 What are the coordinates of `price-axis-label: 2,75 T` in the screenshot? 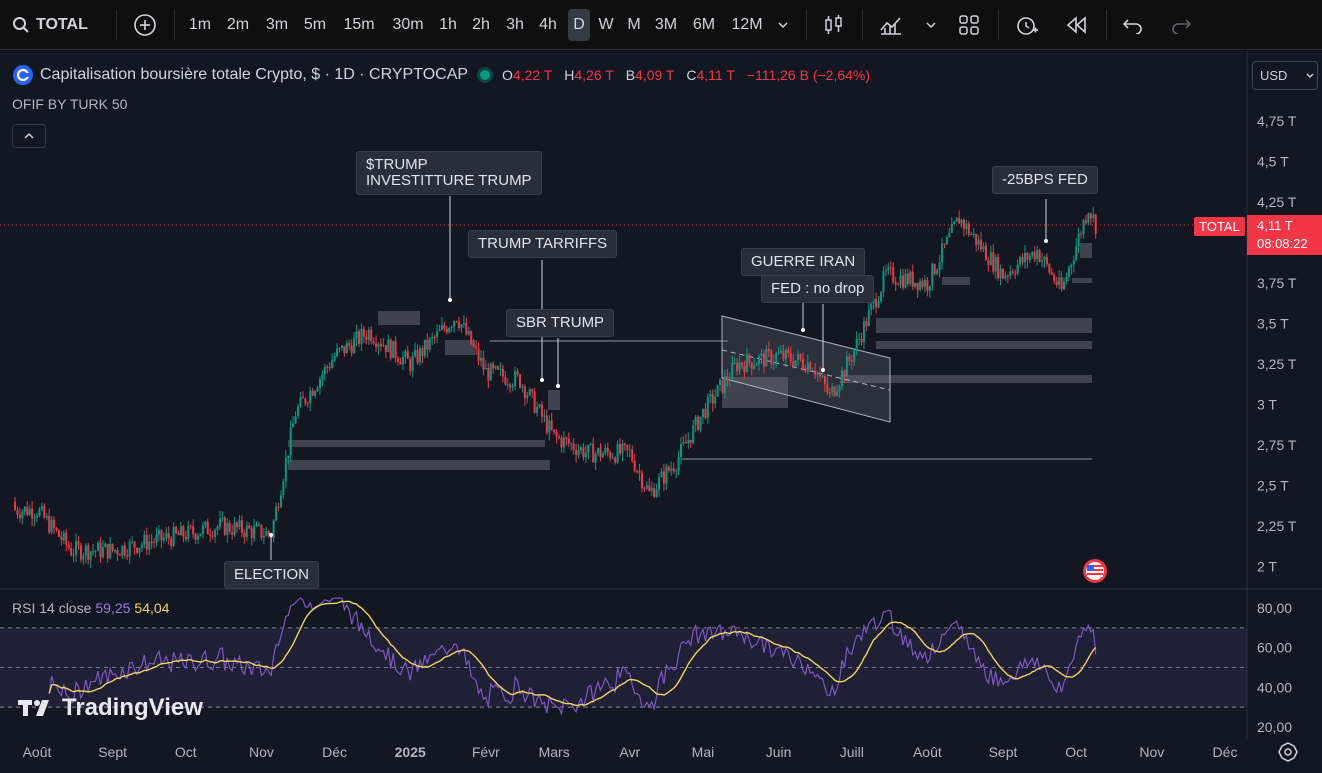 It's located at (1277, 445).